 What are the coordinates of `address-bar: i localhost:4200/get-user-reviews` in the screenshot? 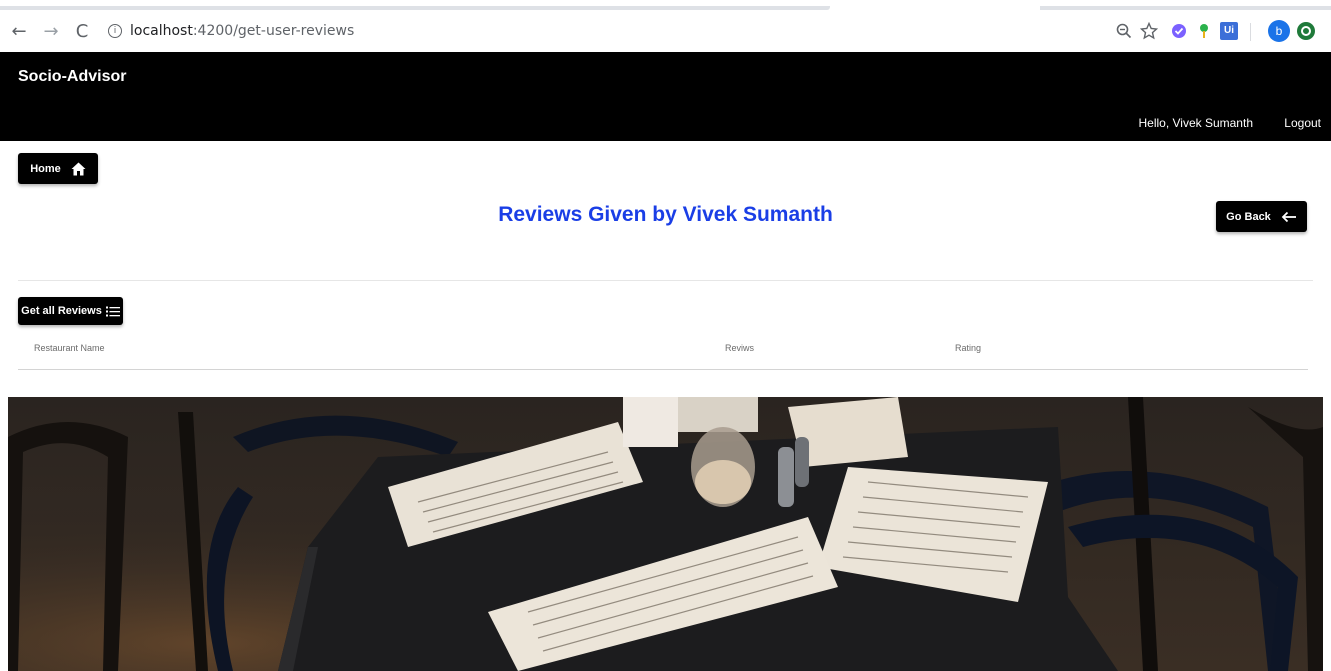 It's located at (615, 32).